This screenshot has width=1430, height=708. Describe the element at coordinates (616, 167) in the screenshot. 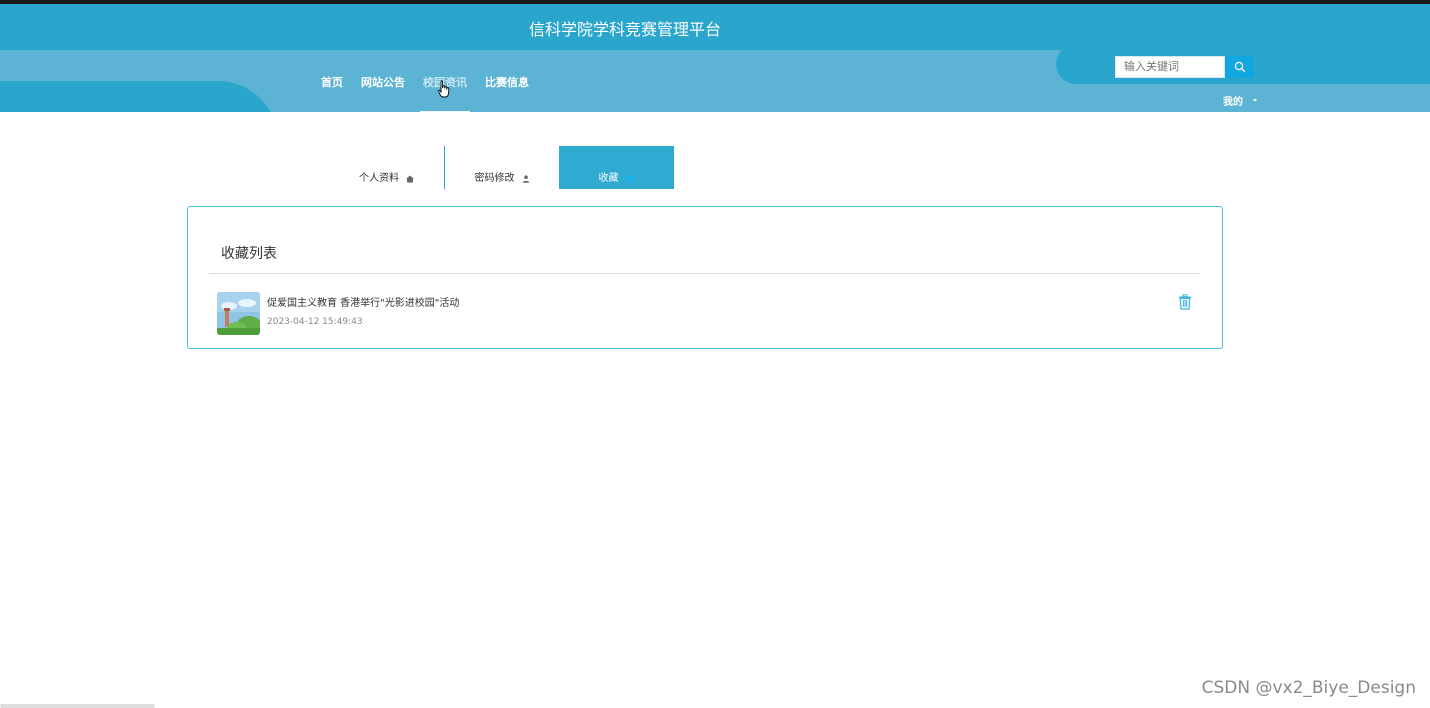

I see `tab-favorites: 收藏` at that location.